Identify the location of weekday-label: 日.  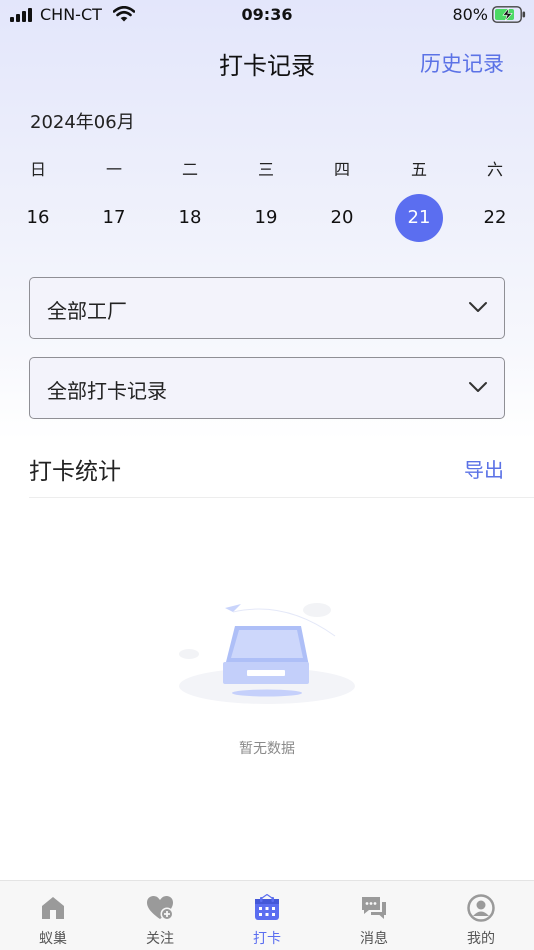
(37, 169).